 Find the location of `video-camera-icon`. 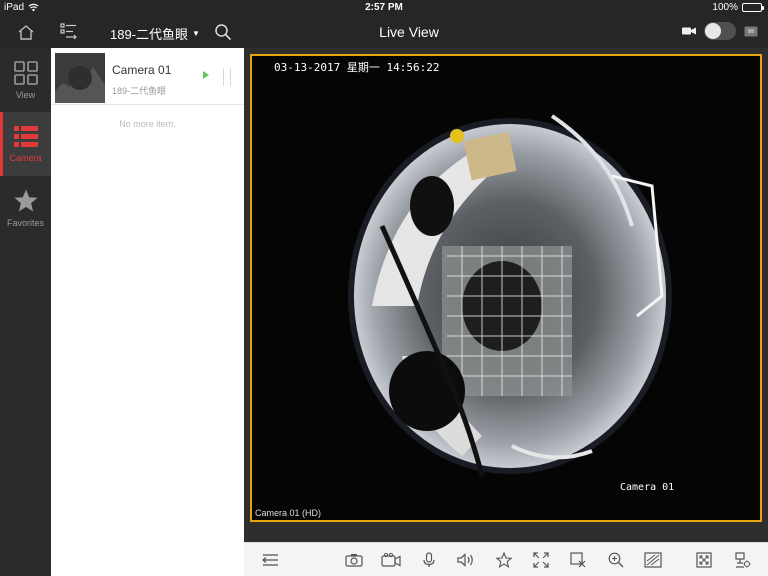

video-camera-icon is located at coordinates (689, 31).